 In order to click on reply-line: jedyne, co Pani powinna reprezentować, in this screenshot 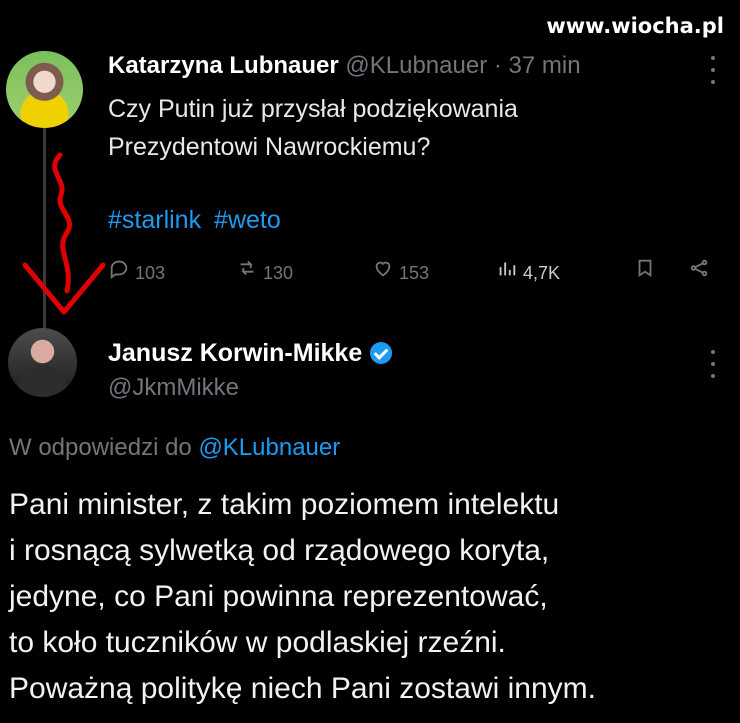, I will do `click(278, 596)`.